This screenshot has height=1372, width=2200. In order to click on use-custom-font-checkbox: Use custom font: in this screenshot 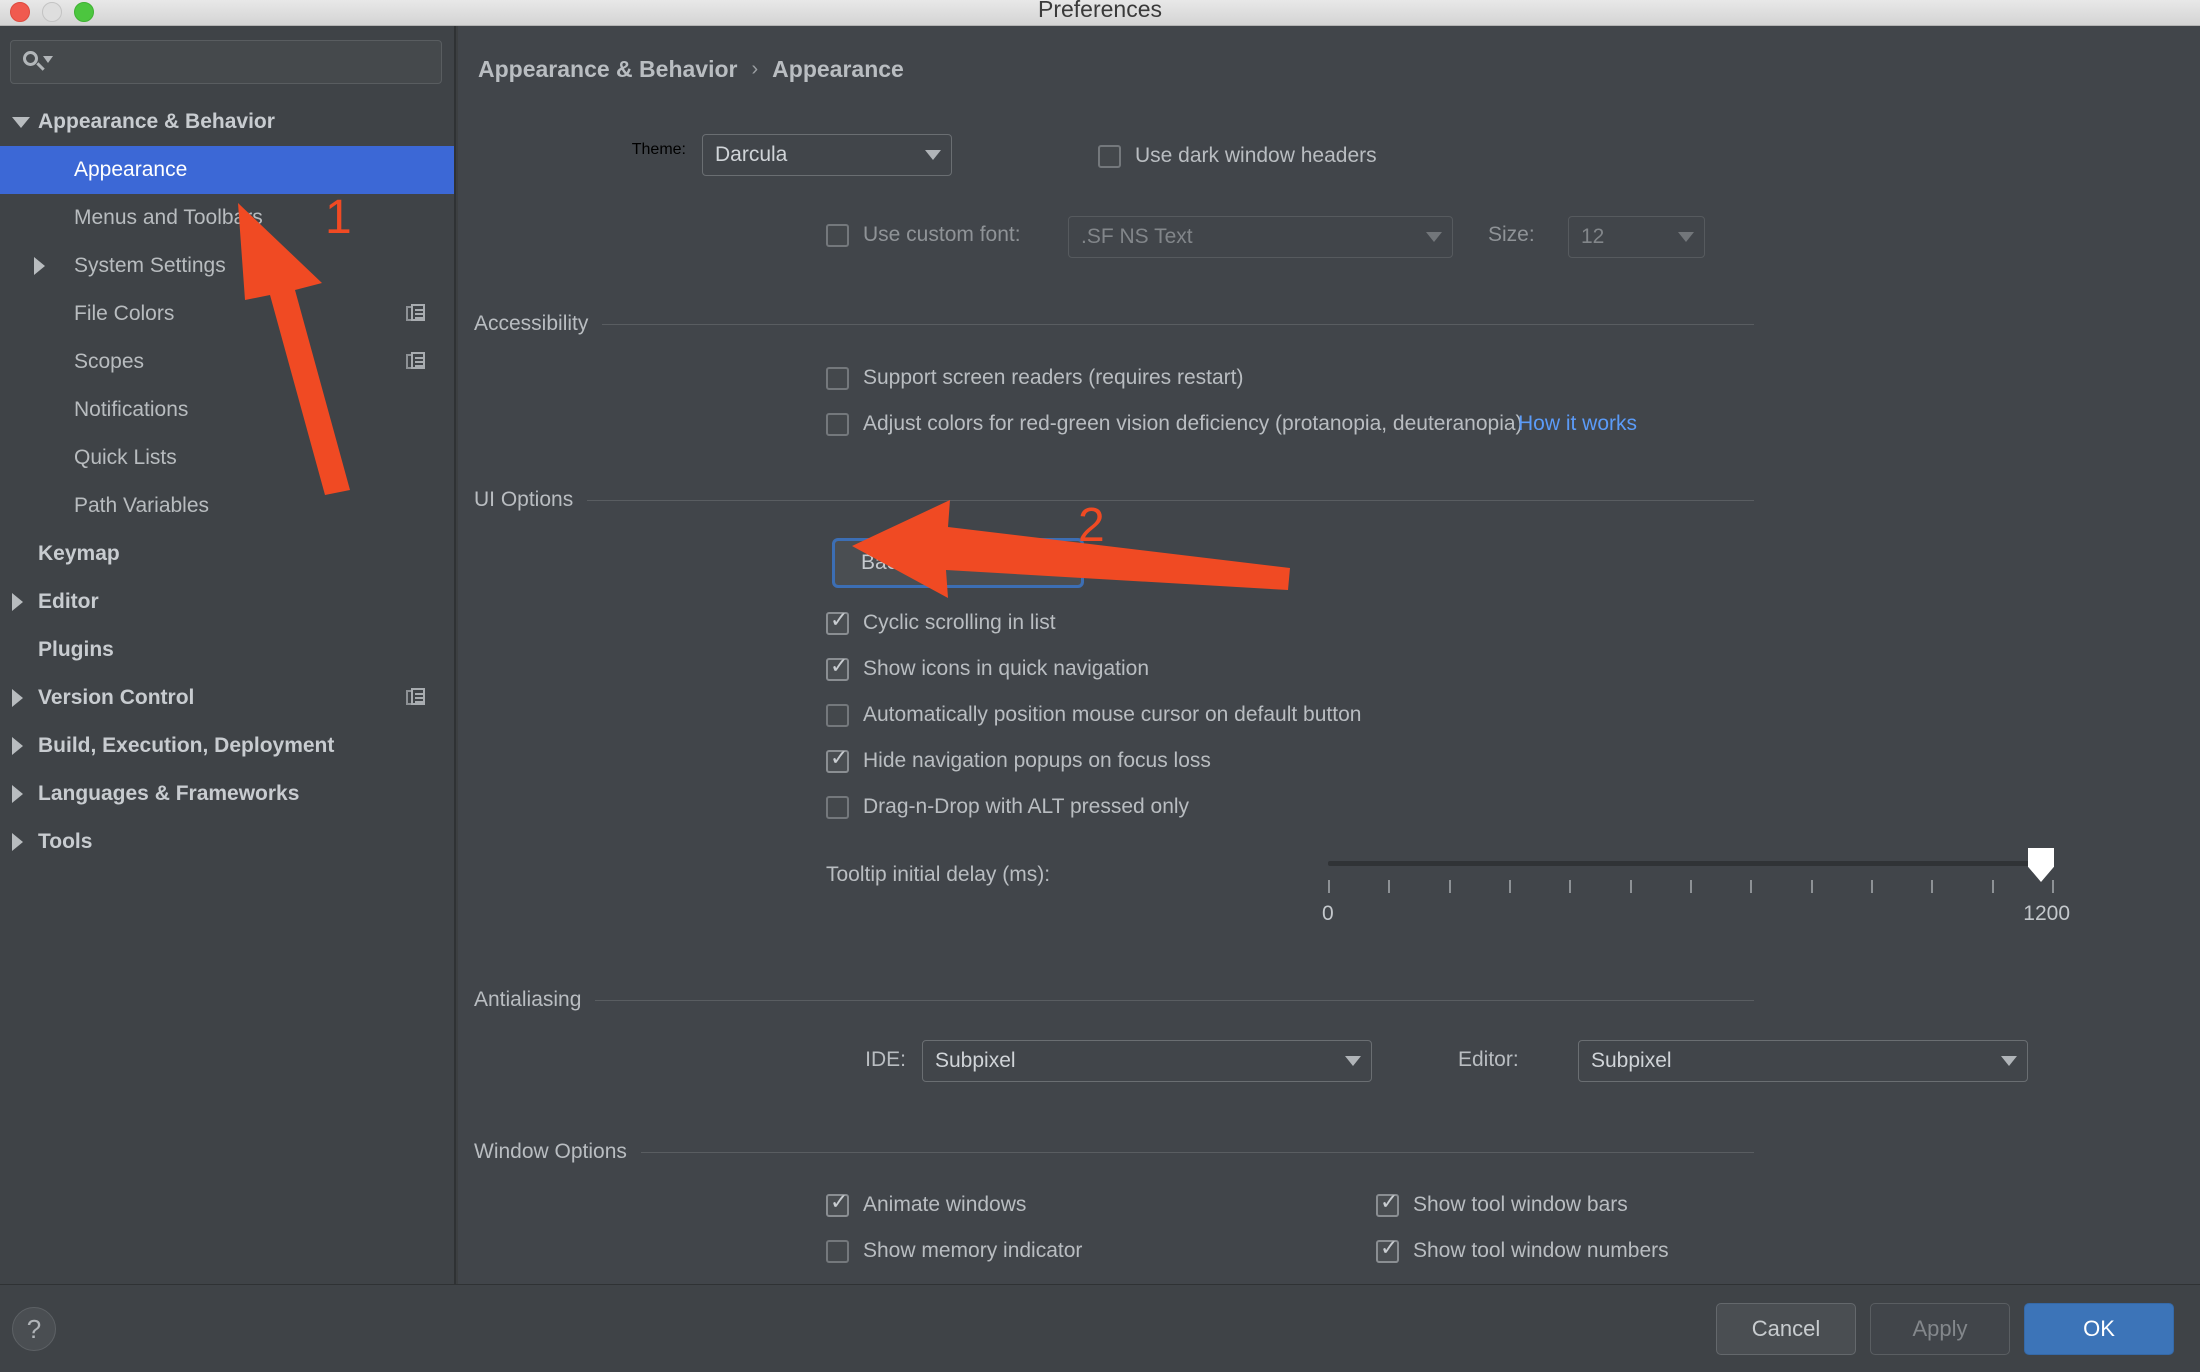, I will do `click(923, 235)`.